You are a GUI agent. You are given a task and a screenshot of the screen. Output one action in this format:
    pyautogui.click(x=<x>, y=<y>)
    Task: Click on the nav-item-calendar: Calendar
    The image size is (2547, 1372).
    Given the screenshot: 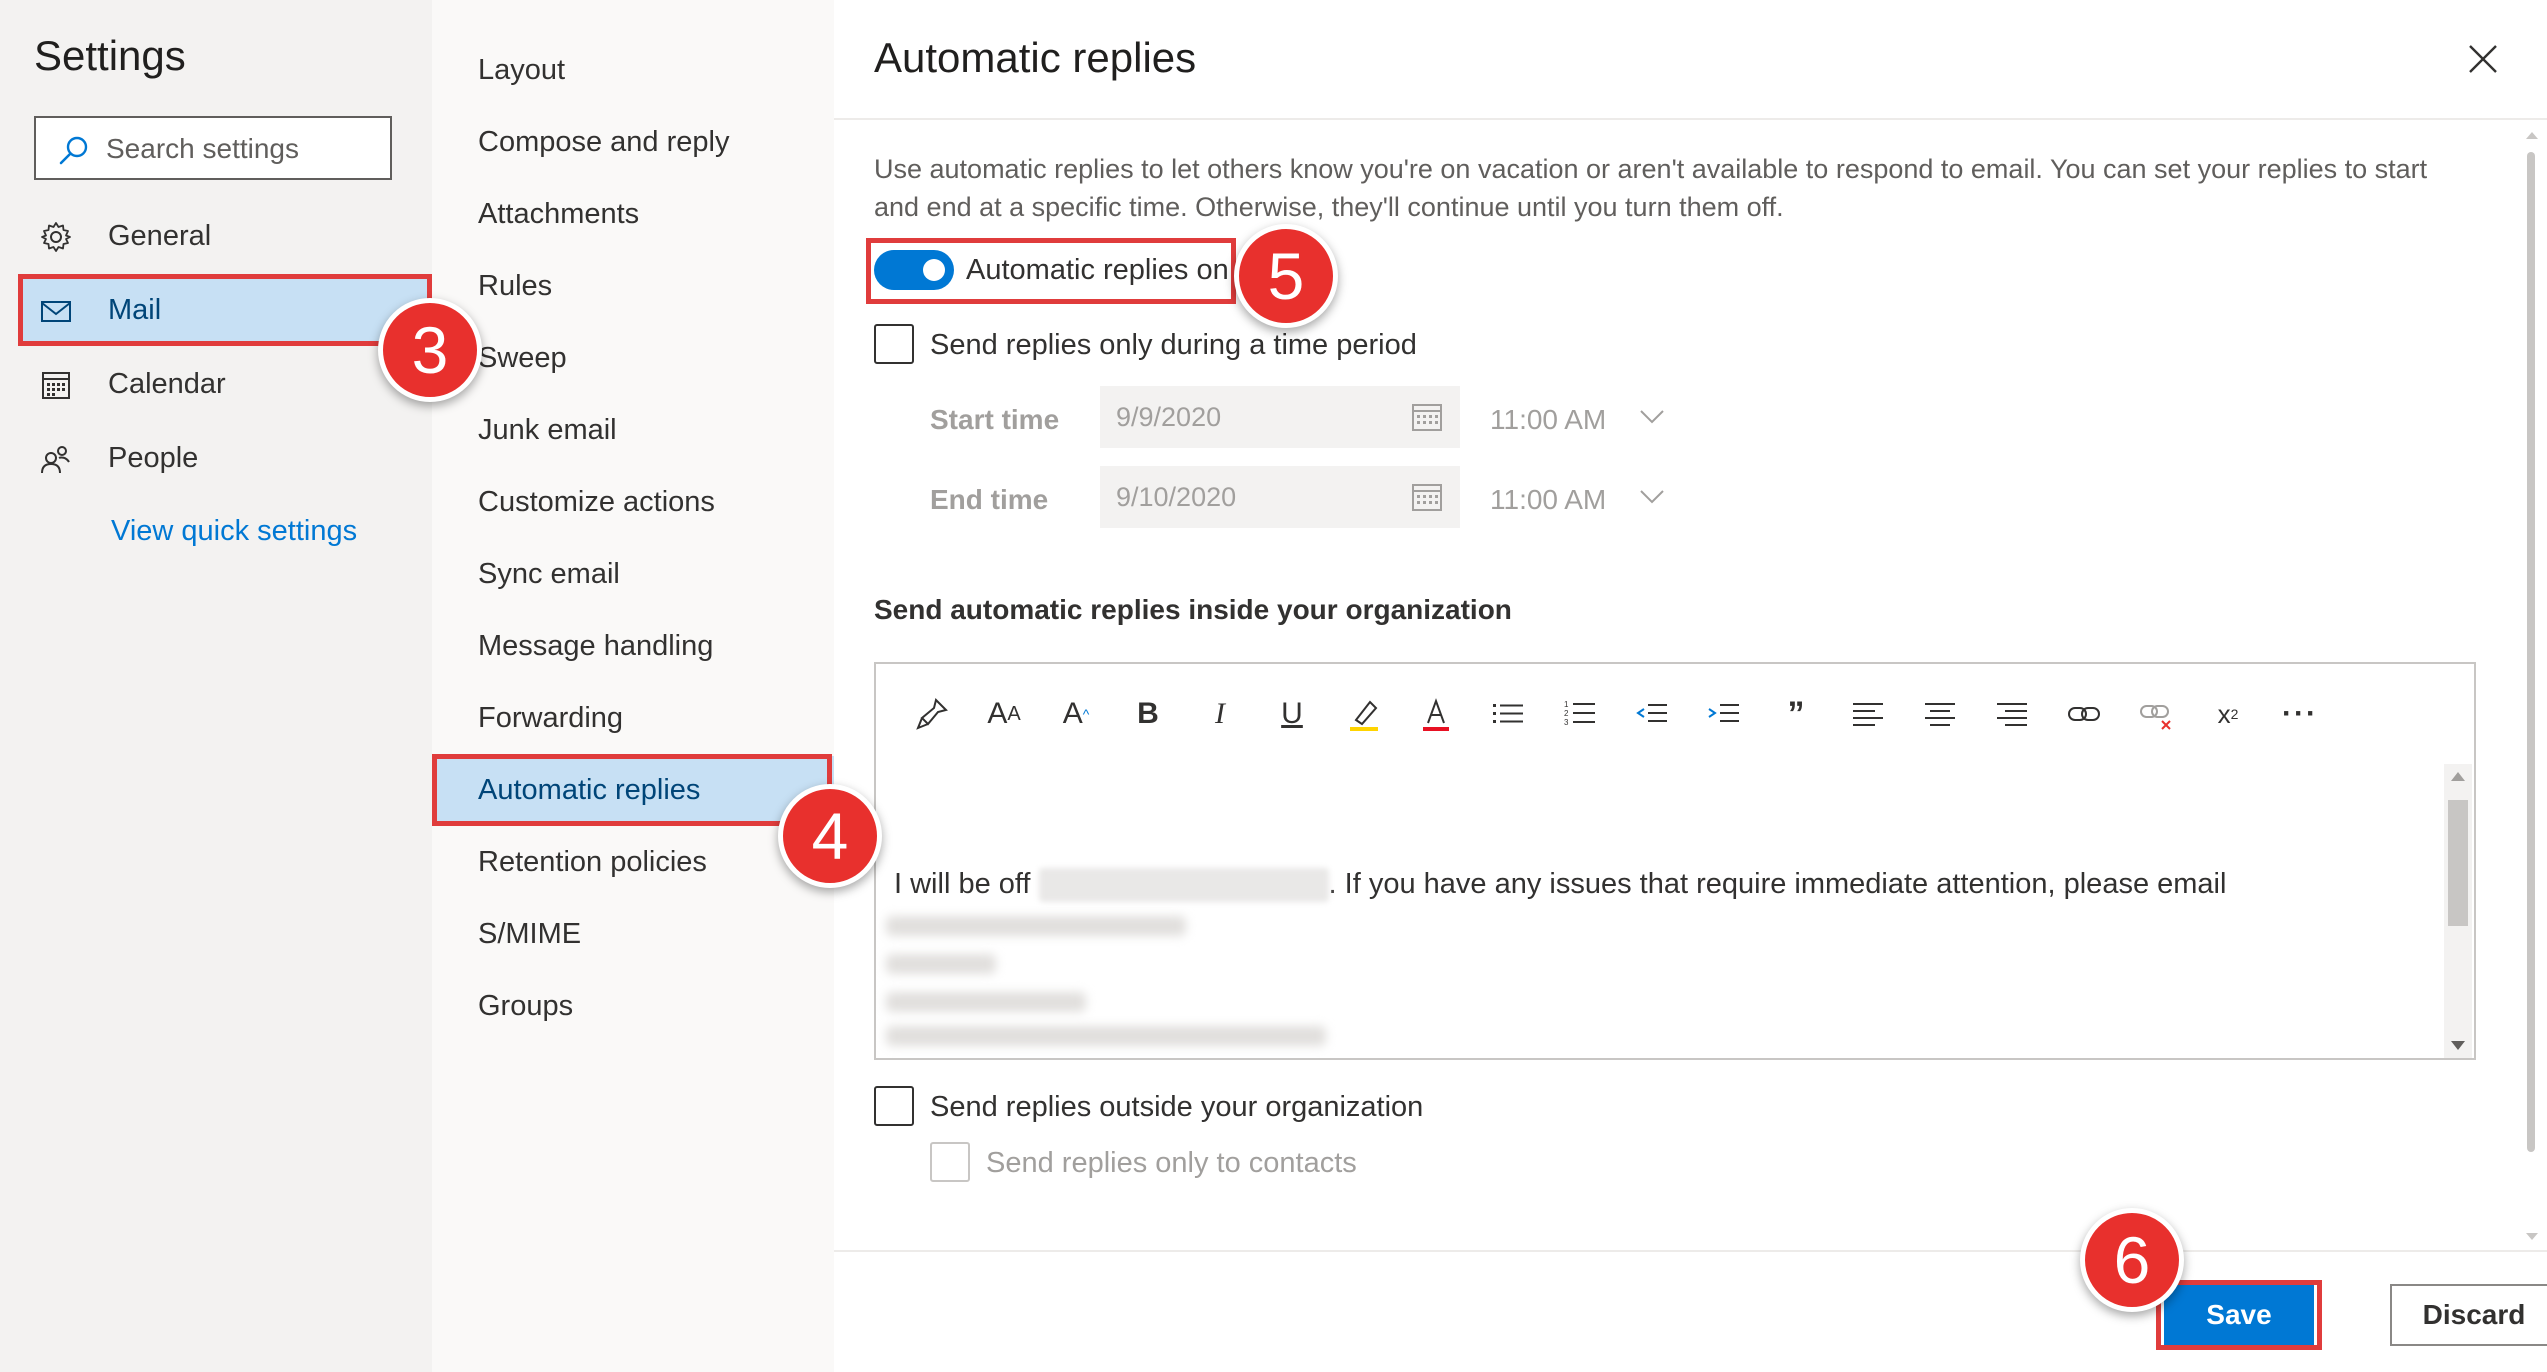 What is the action you would take?
    pyautogui.click(x=224, y=385)
    